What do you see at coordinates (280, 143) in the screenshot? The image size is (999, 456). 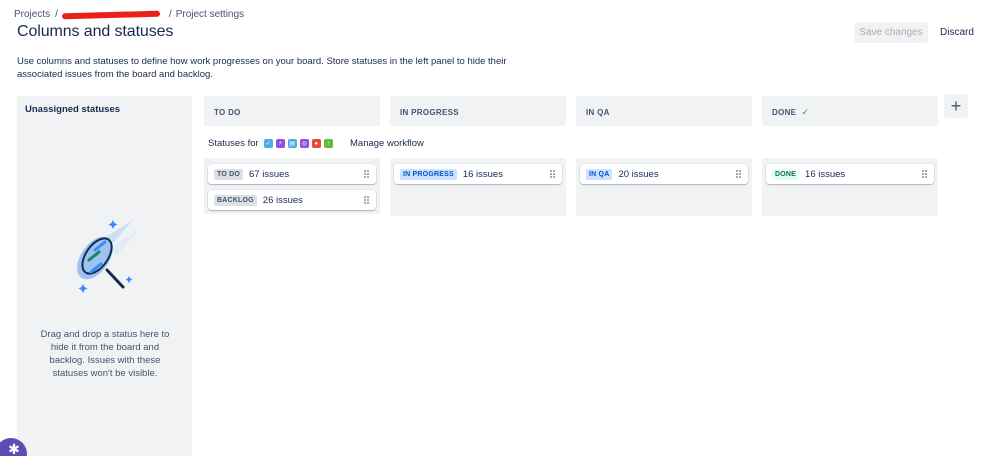 I see `subtask-type-icon: ⚡` at bounding box center [280, 143].